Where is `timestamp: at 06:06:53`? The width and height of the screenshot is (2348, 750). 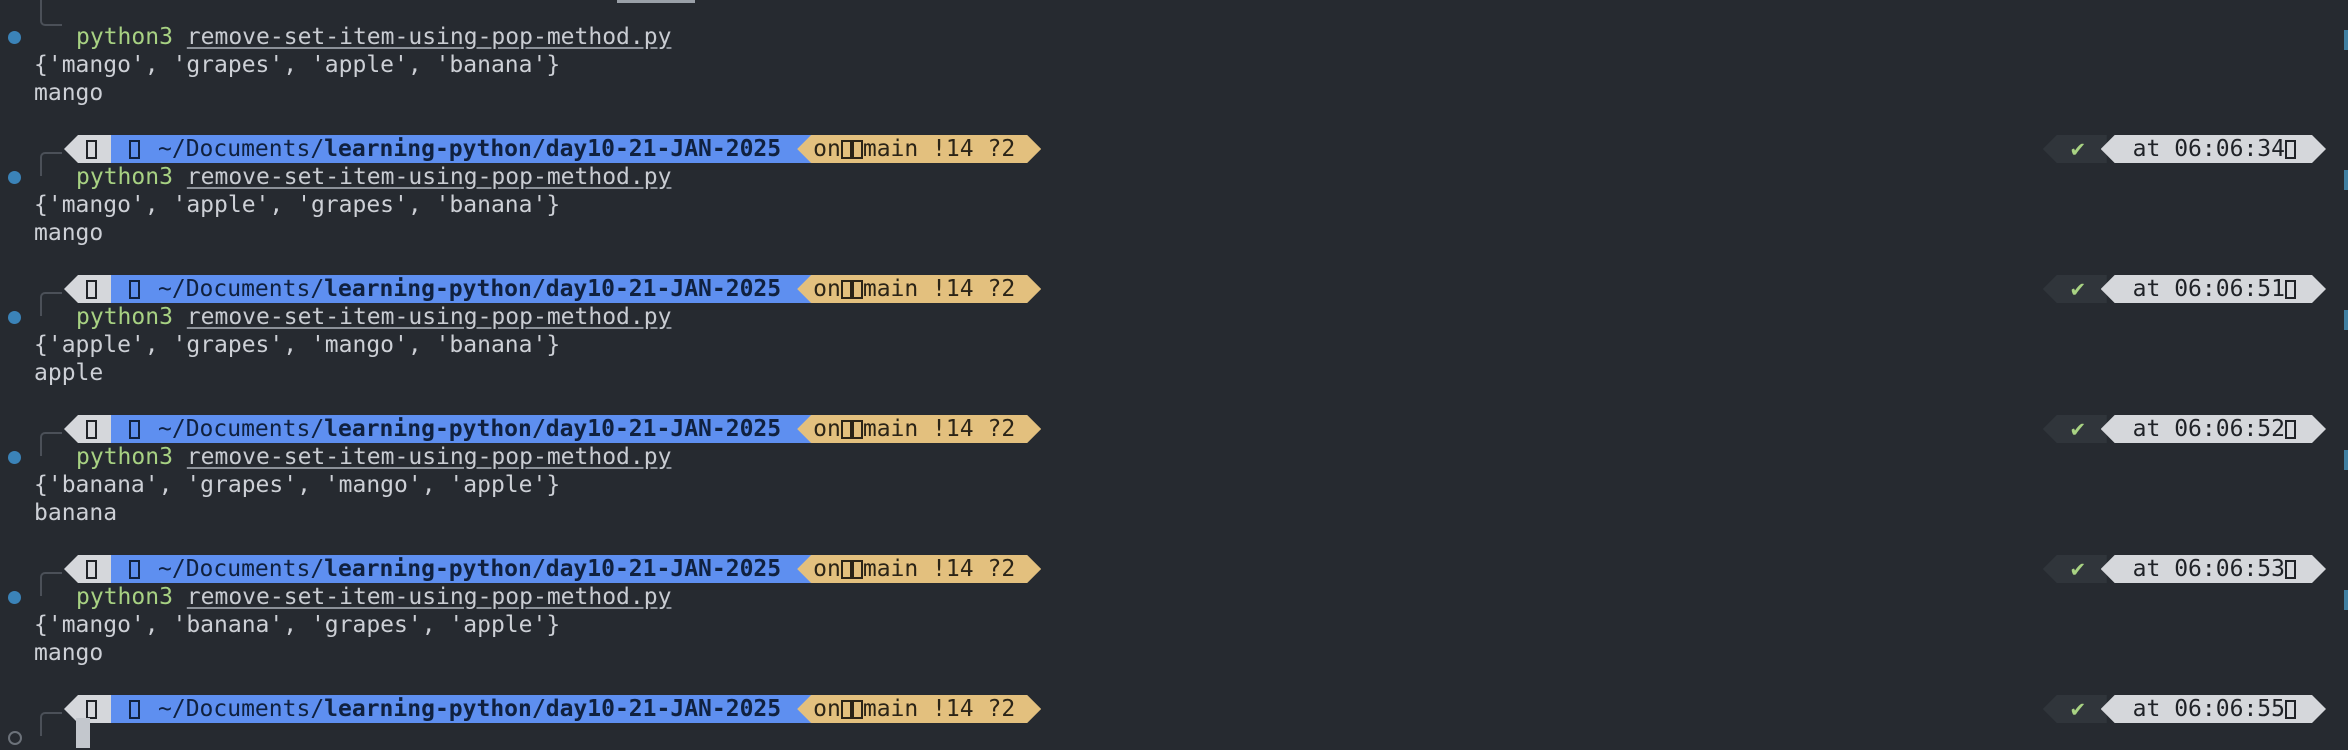 timestamp: at 06:06:53 is located at coordinates (2208, 569).